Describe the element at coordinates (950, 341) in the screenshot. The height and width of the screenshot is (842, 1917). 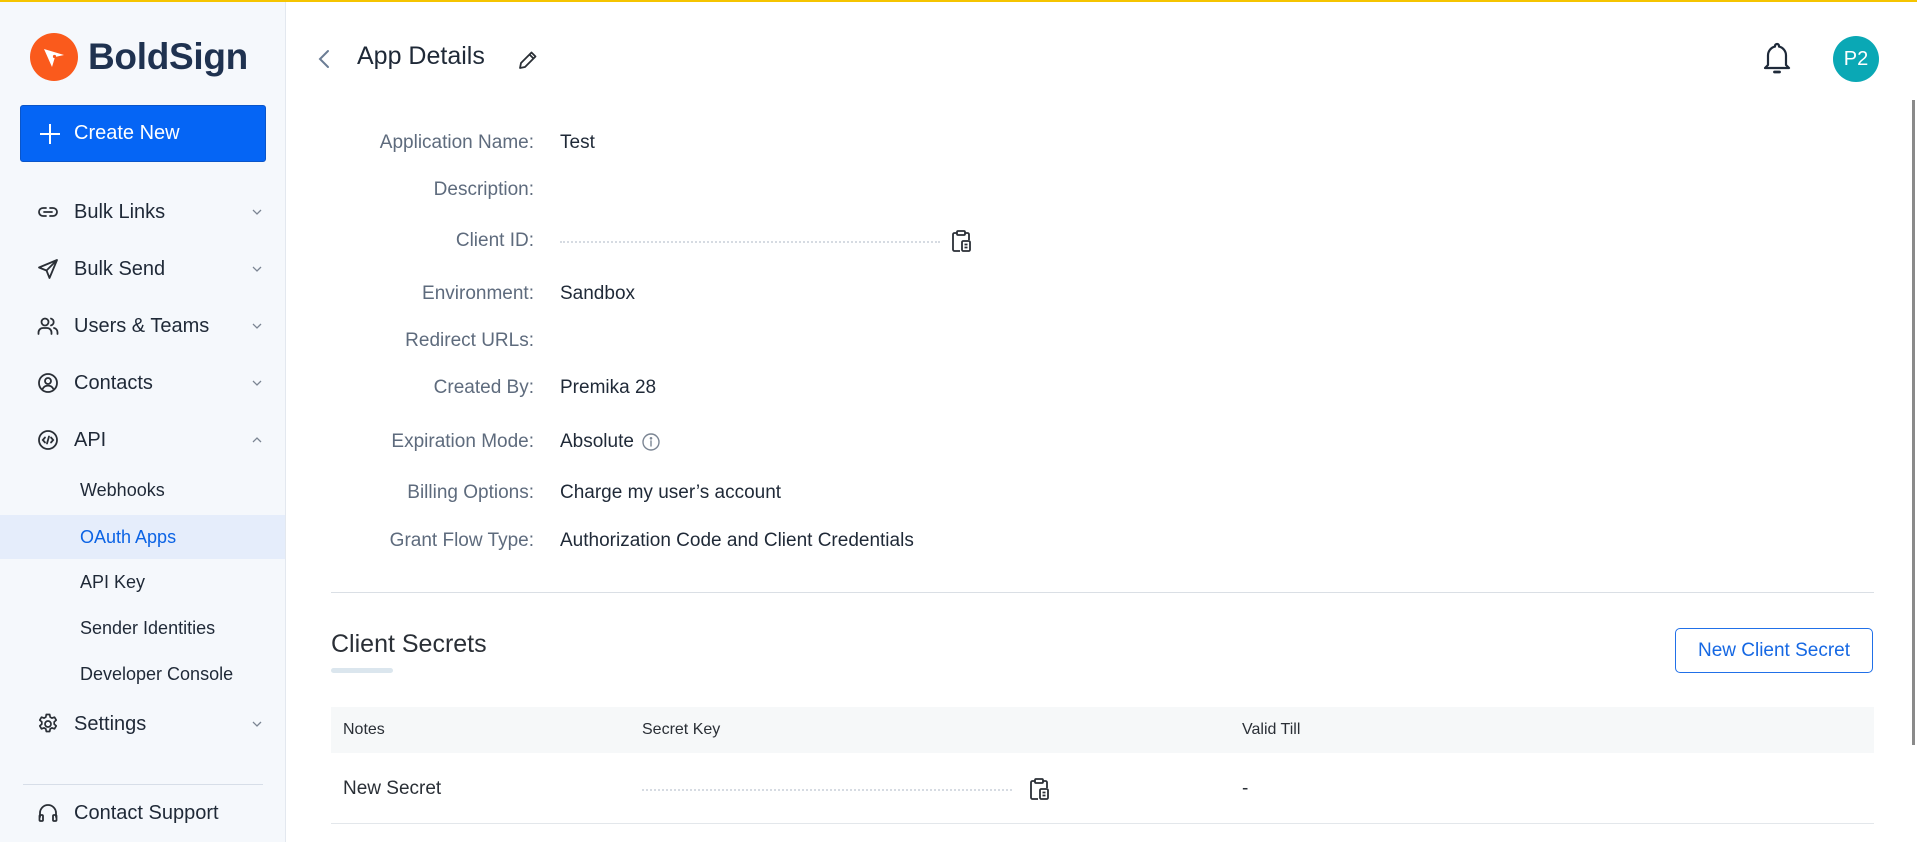
I see `field-redirect-urls: Redirect URLs:` at that location.